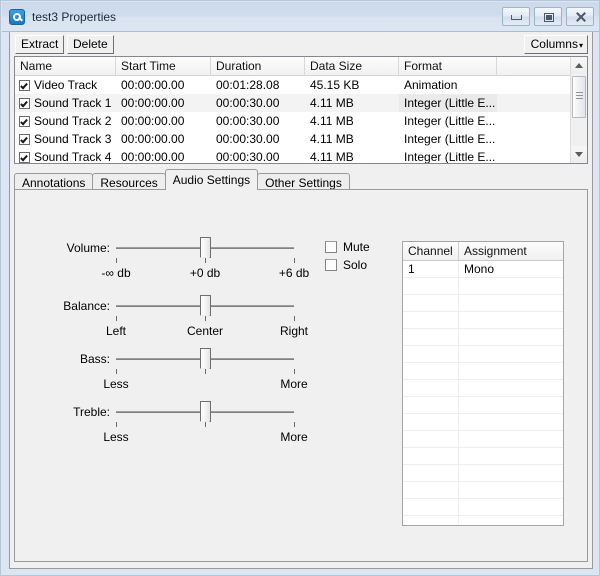 The image size is (600, 576). Describe the element at coordinates (516, 16) in the screenshot. I see `minimize-button` at that location.